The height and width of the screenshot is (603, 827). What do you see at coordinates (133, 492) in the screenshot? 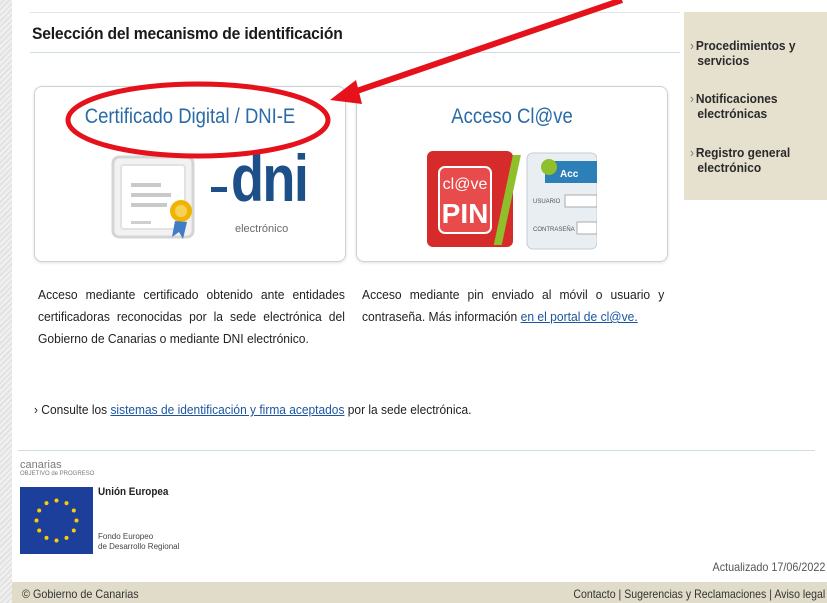
I see `eu-title: Unión Europea` at bounding box center [133, 492].